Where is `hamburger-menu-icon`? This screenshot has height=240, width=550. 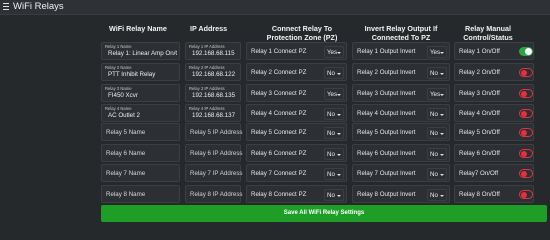
hamburger-menu-icon is located at coordinates (6, 6).